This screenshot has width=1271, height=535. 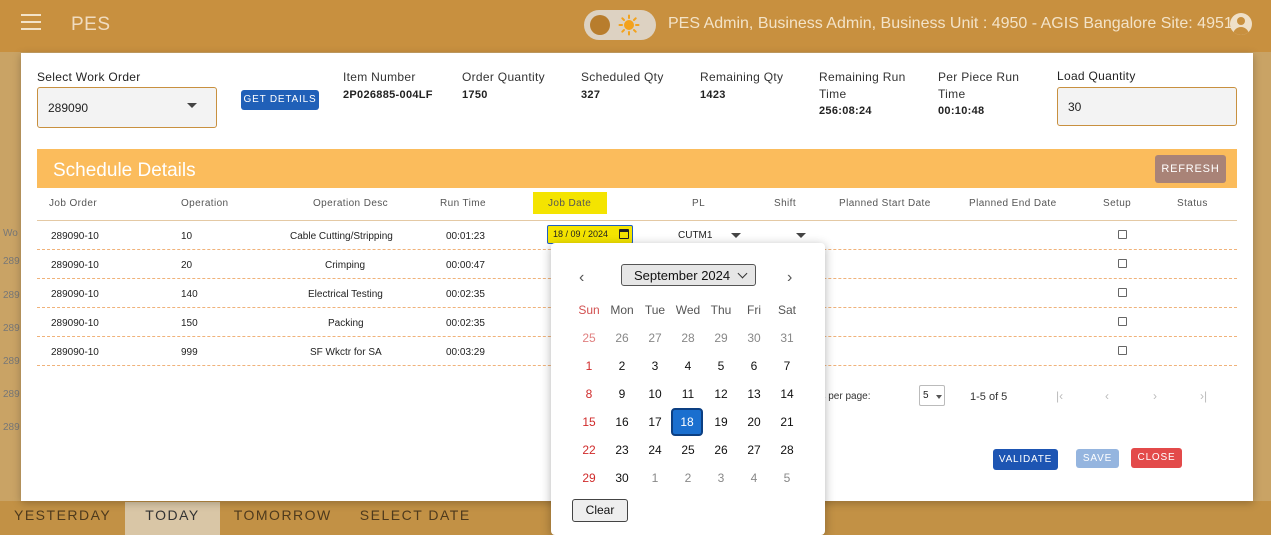 I want to click on cell-run-time: 00:02:35, so click(x=465, y=294).